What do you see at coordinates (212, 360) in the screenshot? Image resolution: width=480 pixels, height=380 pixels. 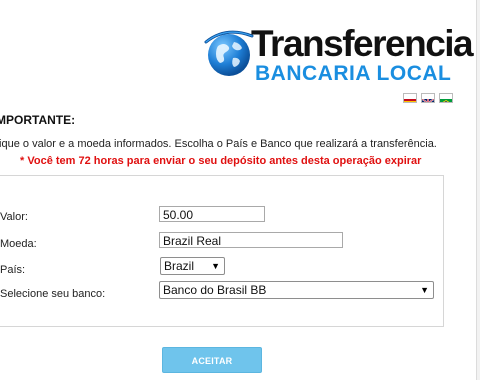 I see `accept-button: ACEITAR` at bounding box center [212, 360].